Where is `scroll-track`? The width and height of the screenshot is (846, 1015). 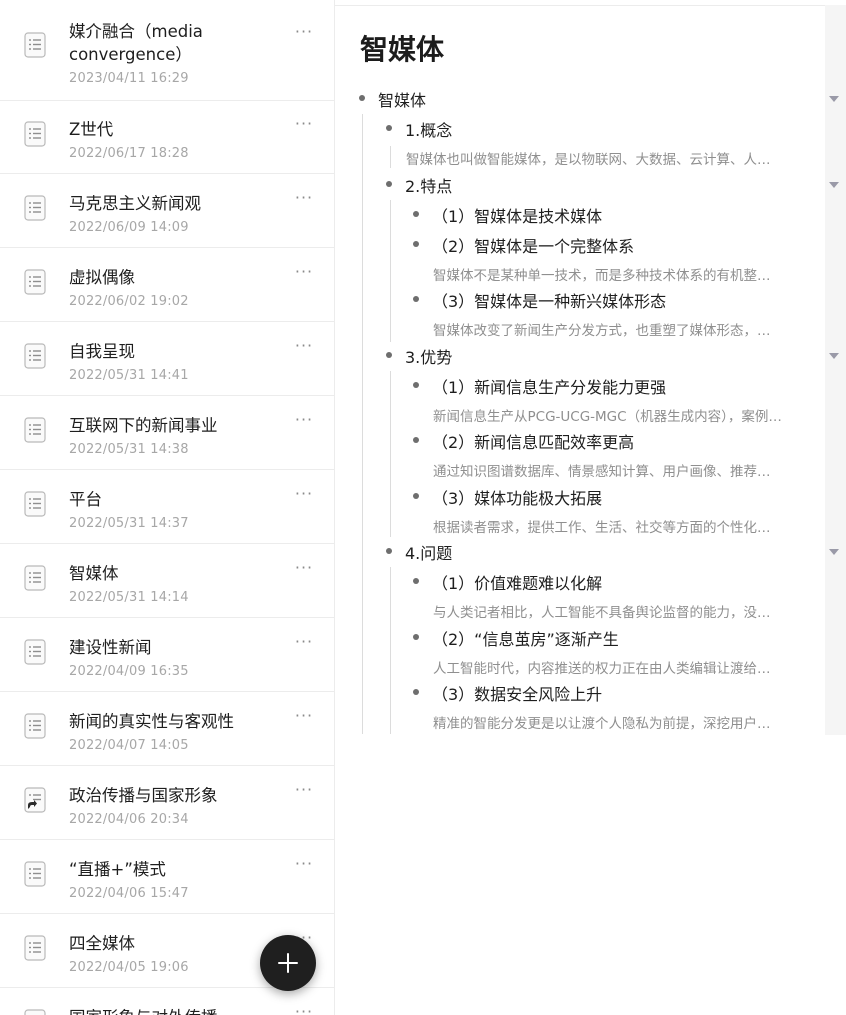
scroll-track is located at coordinates (835, 370).